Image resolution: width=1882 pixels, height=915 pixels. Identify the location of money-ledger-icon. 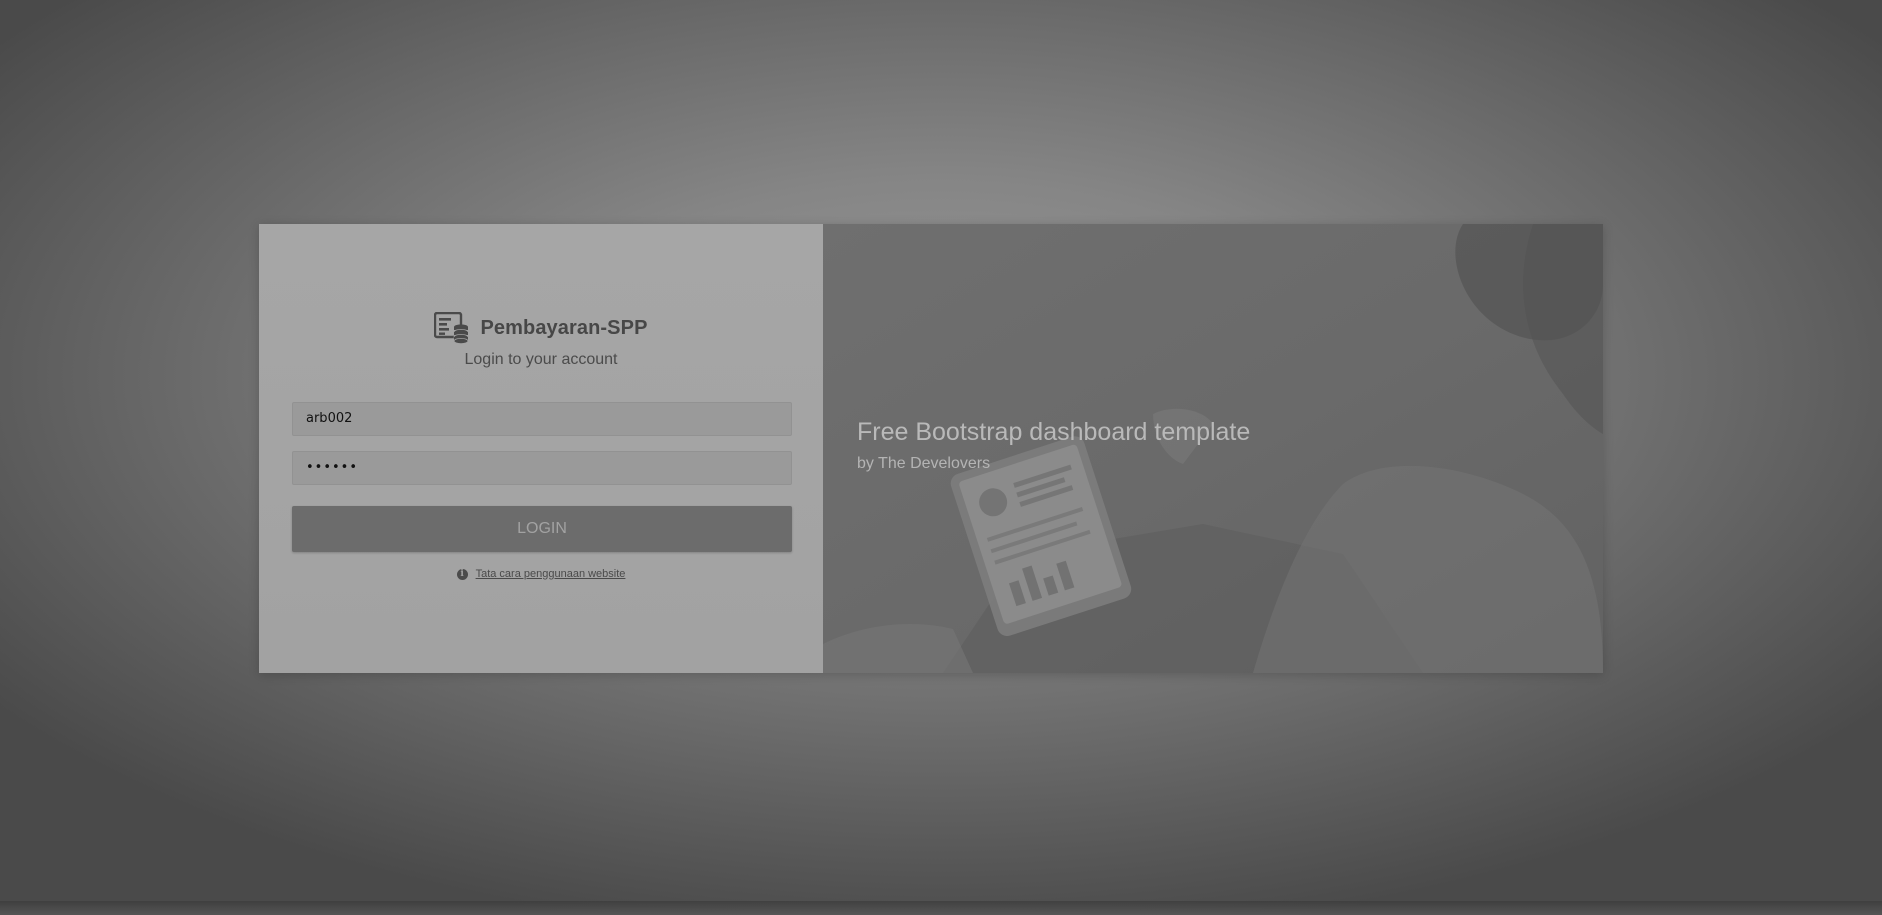
(451, 328).